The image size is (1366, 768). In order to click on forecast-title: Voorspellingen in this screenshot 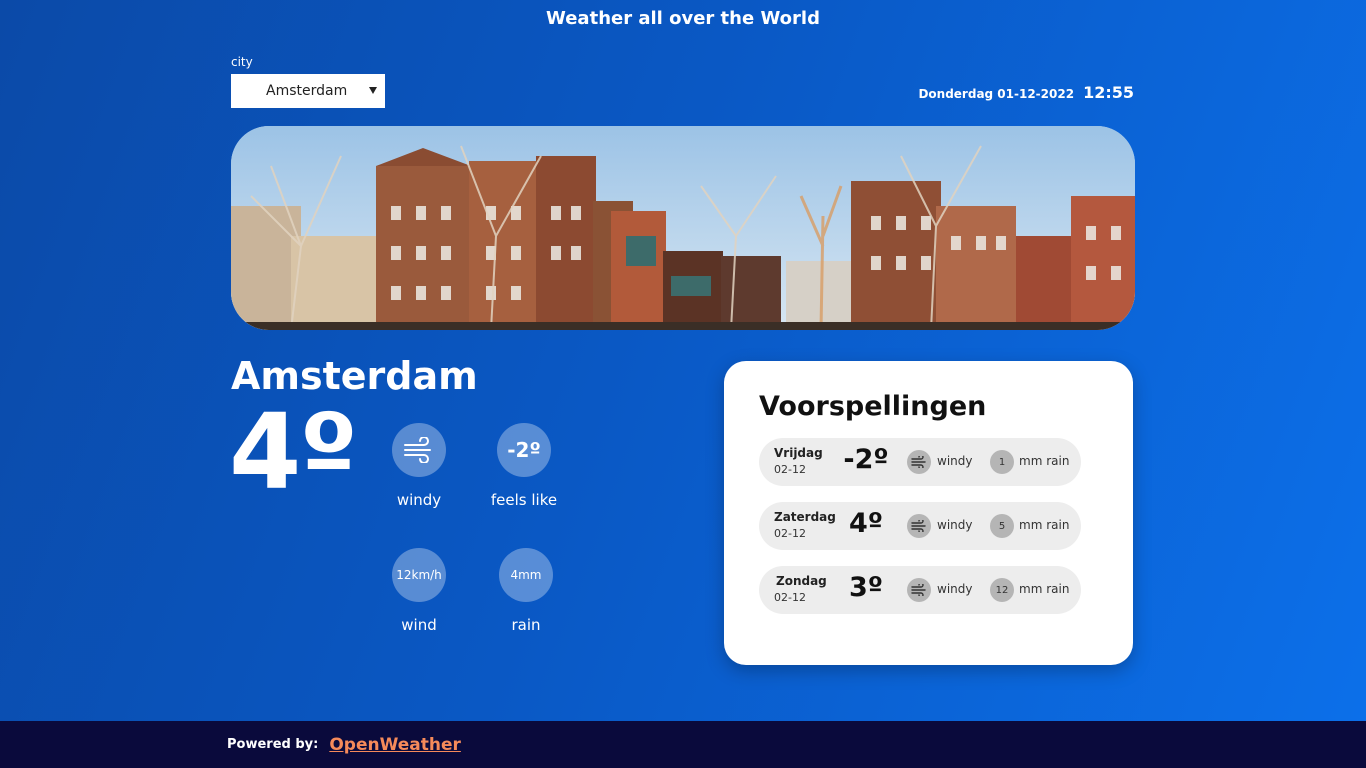, I will do `click(873, 406)`.